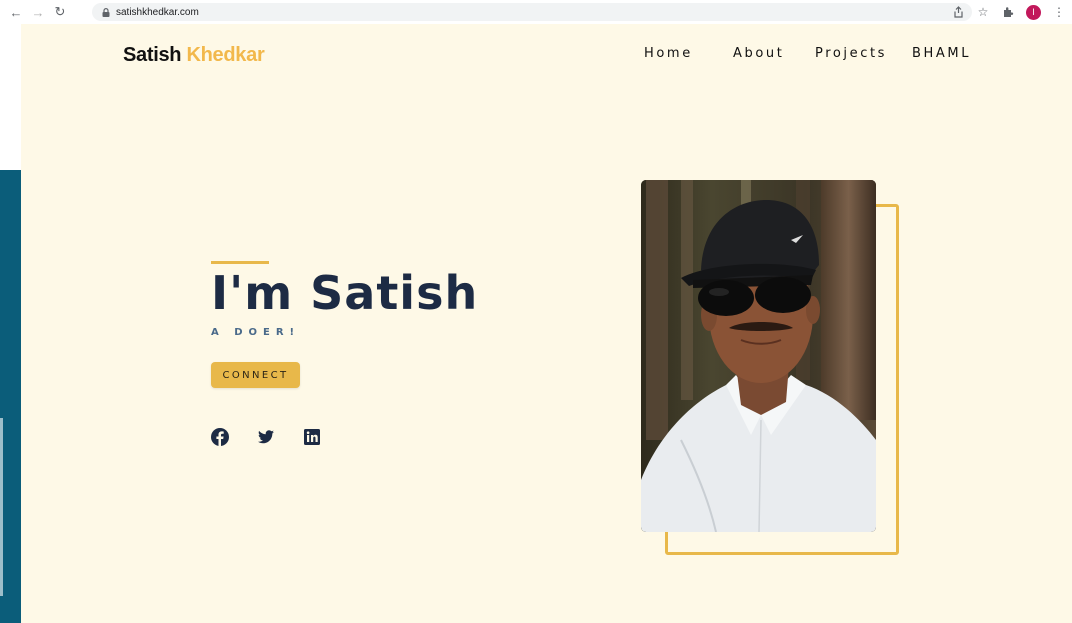 Image resolution: width=1072 pixels, height=623 pixels. Describe the element at coordinates (10, 396) in the screenshot. I see `side-window-edge` at that location.